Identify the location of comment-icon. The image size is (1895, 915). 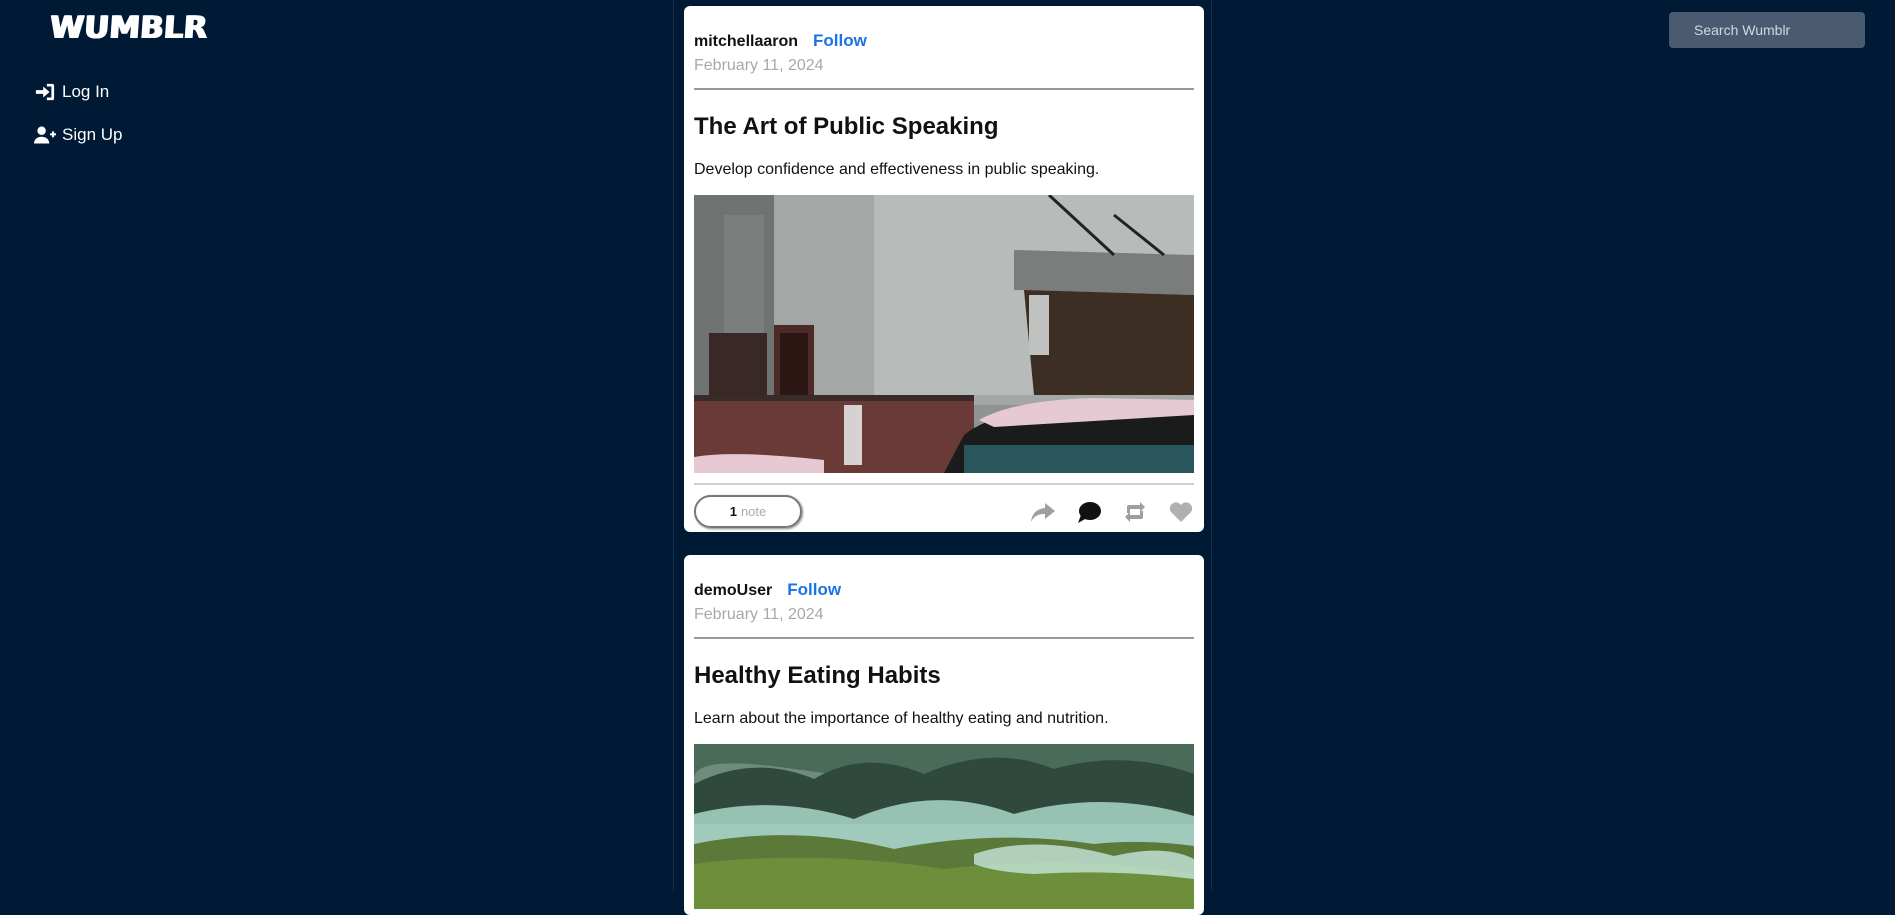
(1089, 512).